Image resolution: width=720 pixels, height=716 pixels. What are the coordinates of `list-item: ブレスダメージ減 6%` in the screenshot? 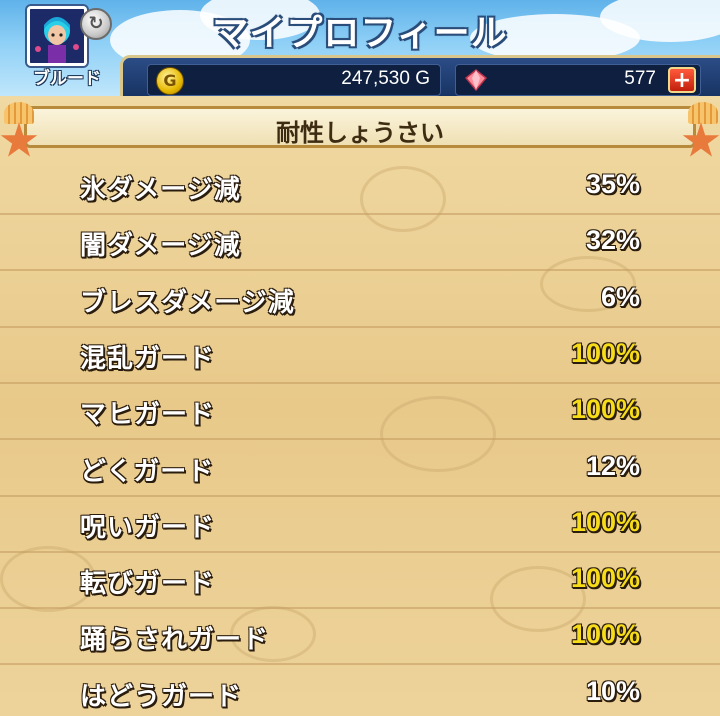 It's located at (360, 300).